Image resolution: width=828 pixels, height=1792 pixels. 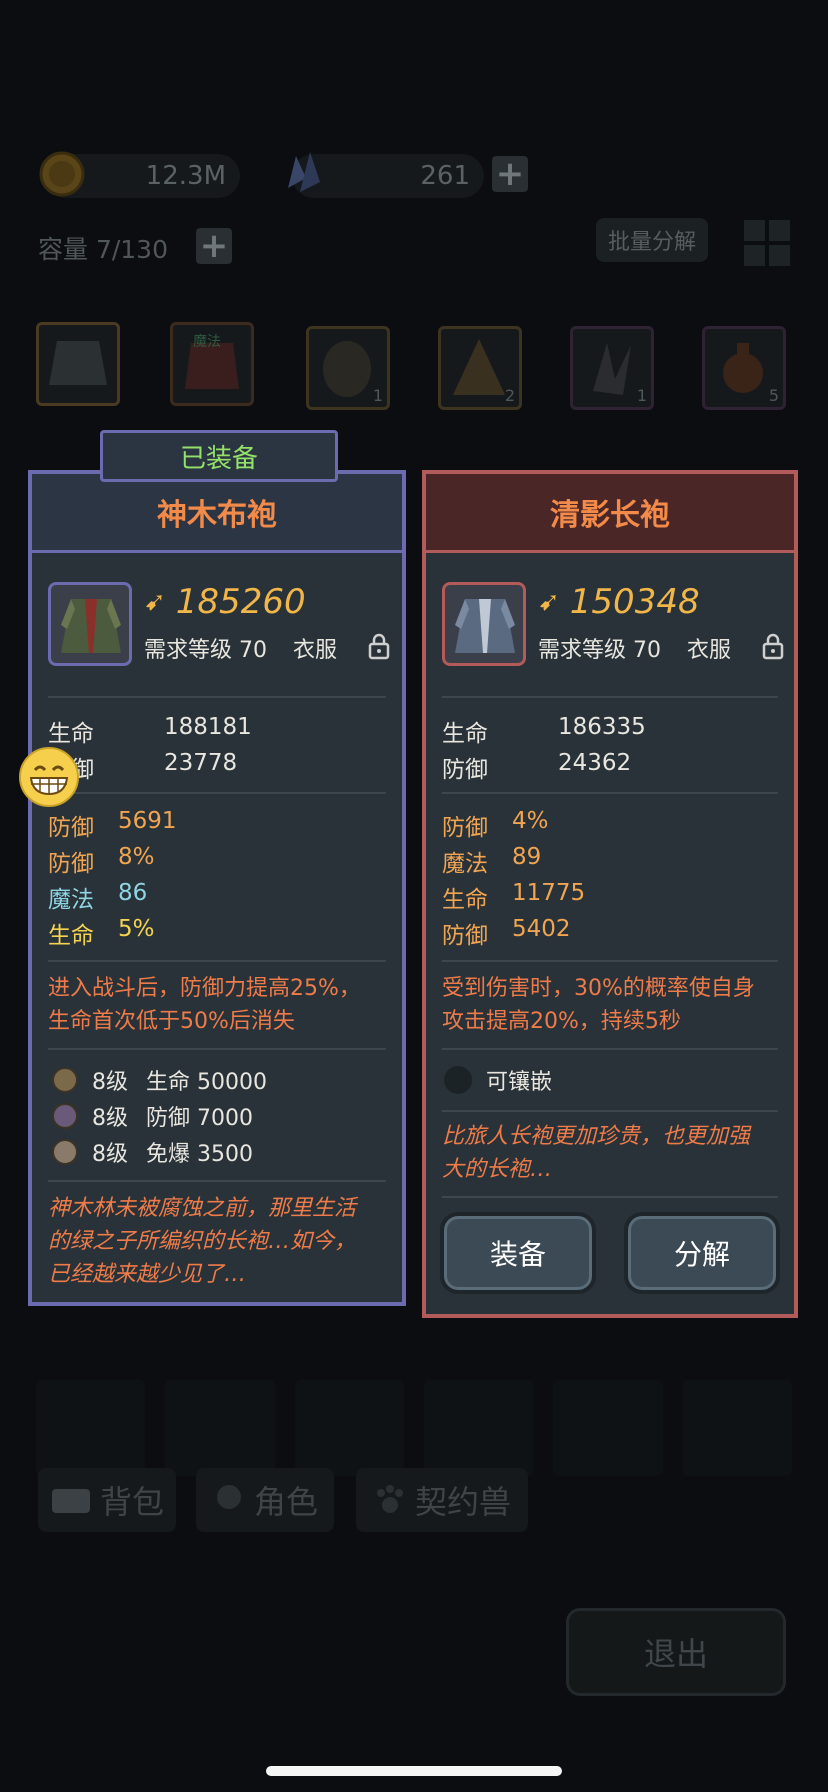 I want to click on equipped-requirements: 需求等级 70 衣服, so click(x=240, y=648).